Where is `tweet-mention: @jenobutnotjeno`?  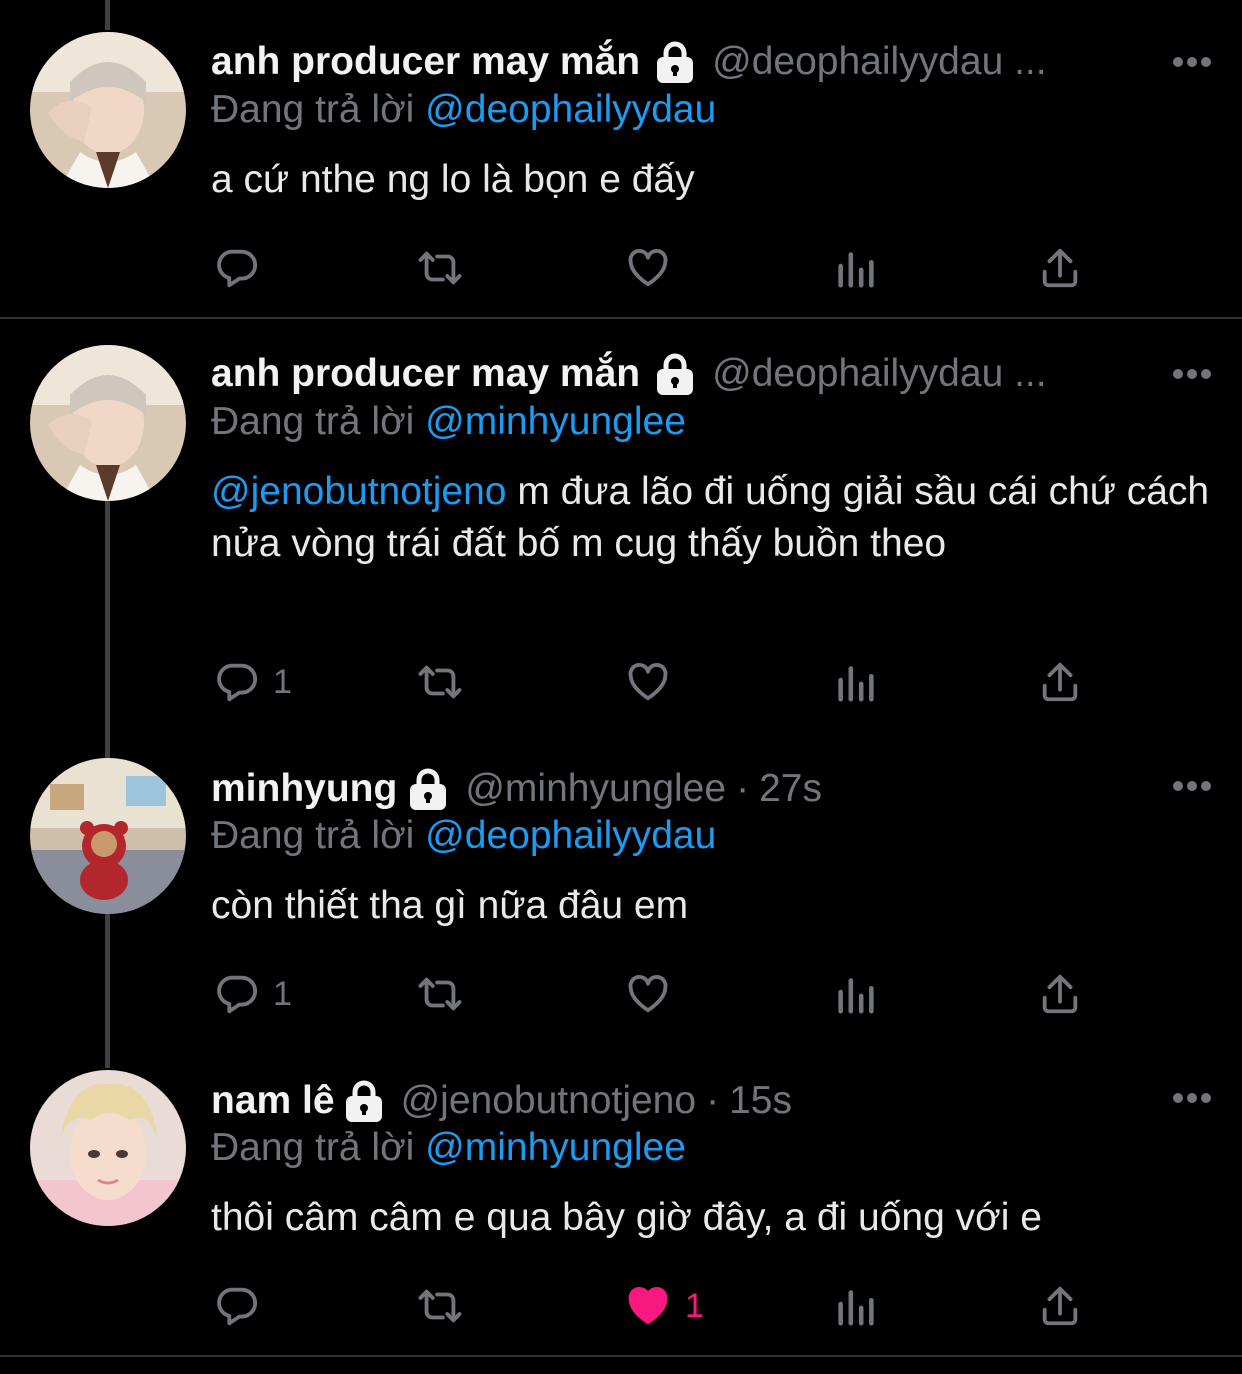 tweet-mention: @jenobutnotjeno is located at coordinates (359, 491).